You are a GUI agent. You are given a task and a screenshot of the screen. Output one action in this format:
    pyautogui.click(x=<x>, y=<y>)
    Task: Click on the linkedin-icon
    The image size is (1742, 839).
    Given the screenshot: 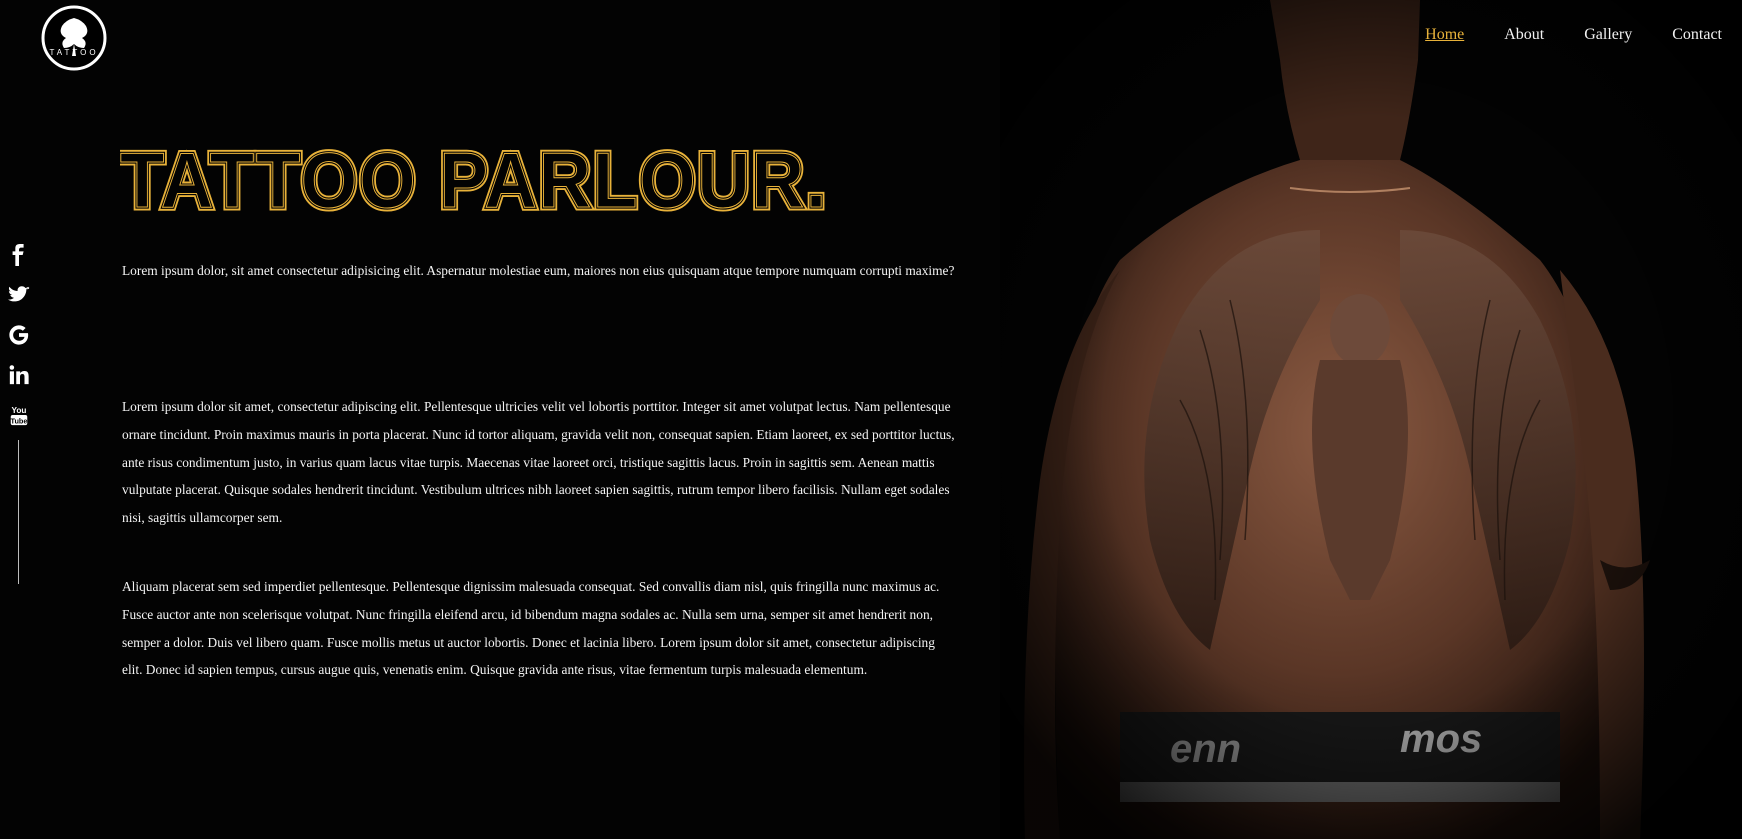 What is the action you would take?
    pyautogui.click(x=19, y=375)
    